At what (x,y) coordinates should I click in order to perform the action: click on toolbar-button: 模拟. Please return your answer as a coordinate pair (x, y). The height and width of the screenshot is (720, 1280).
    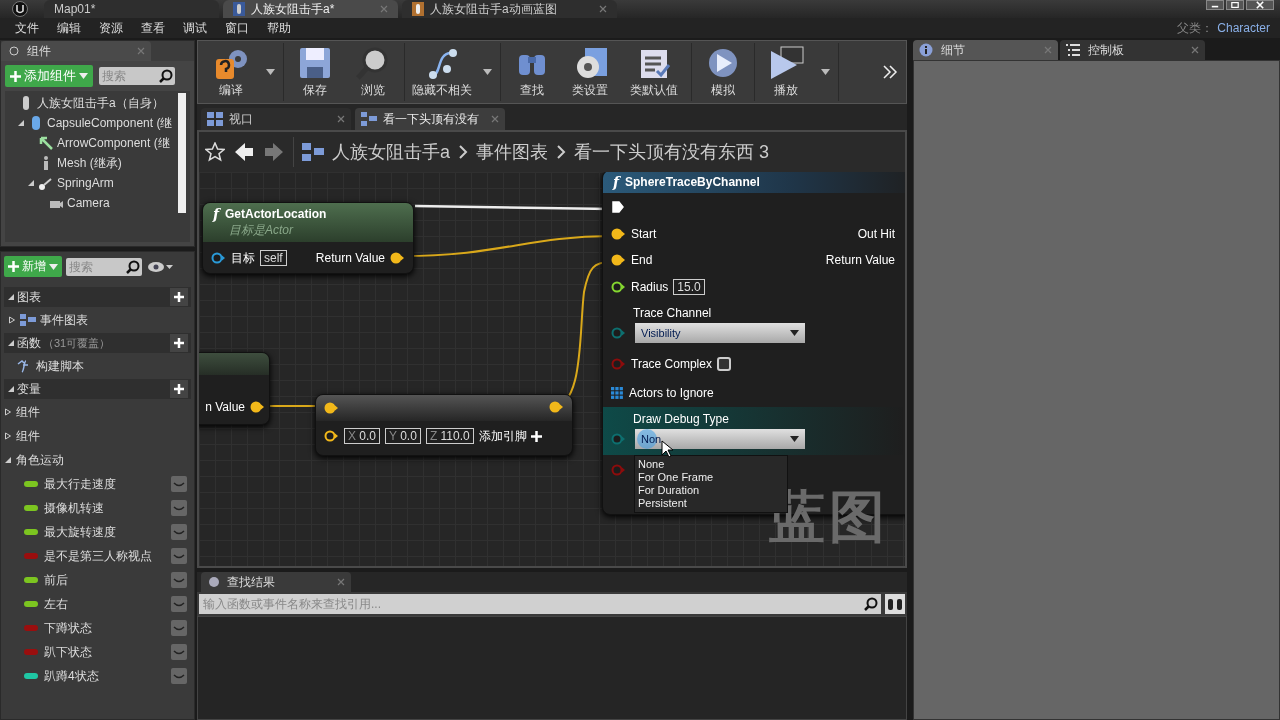
    Looking at the image, I should click on (723, 72).